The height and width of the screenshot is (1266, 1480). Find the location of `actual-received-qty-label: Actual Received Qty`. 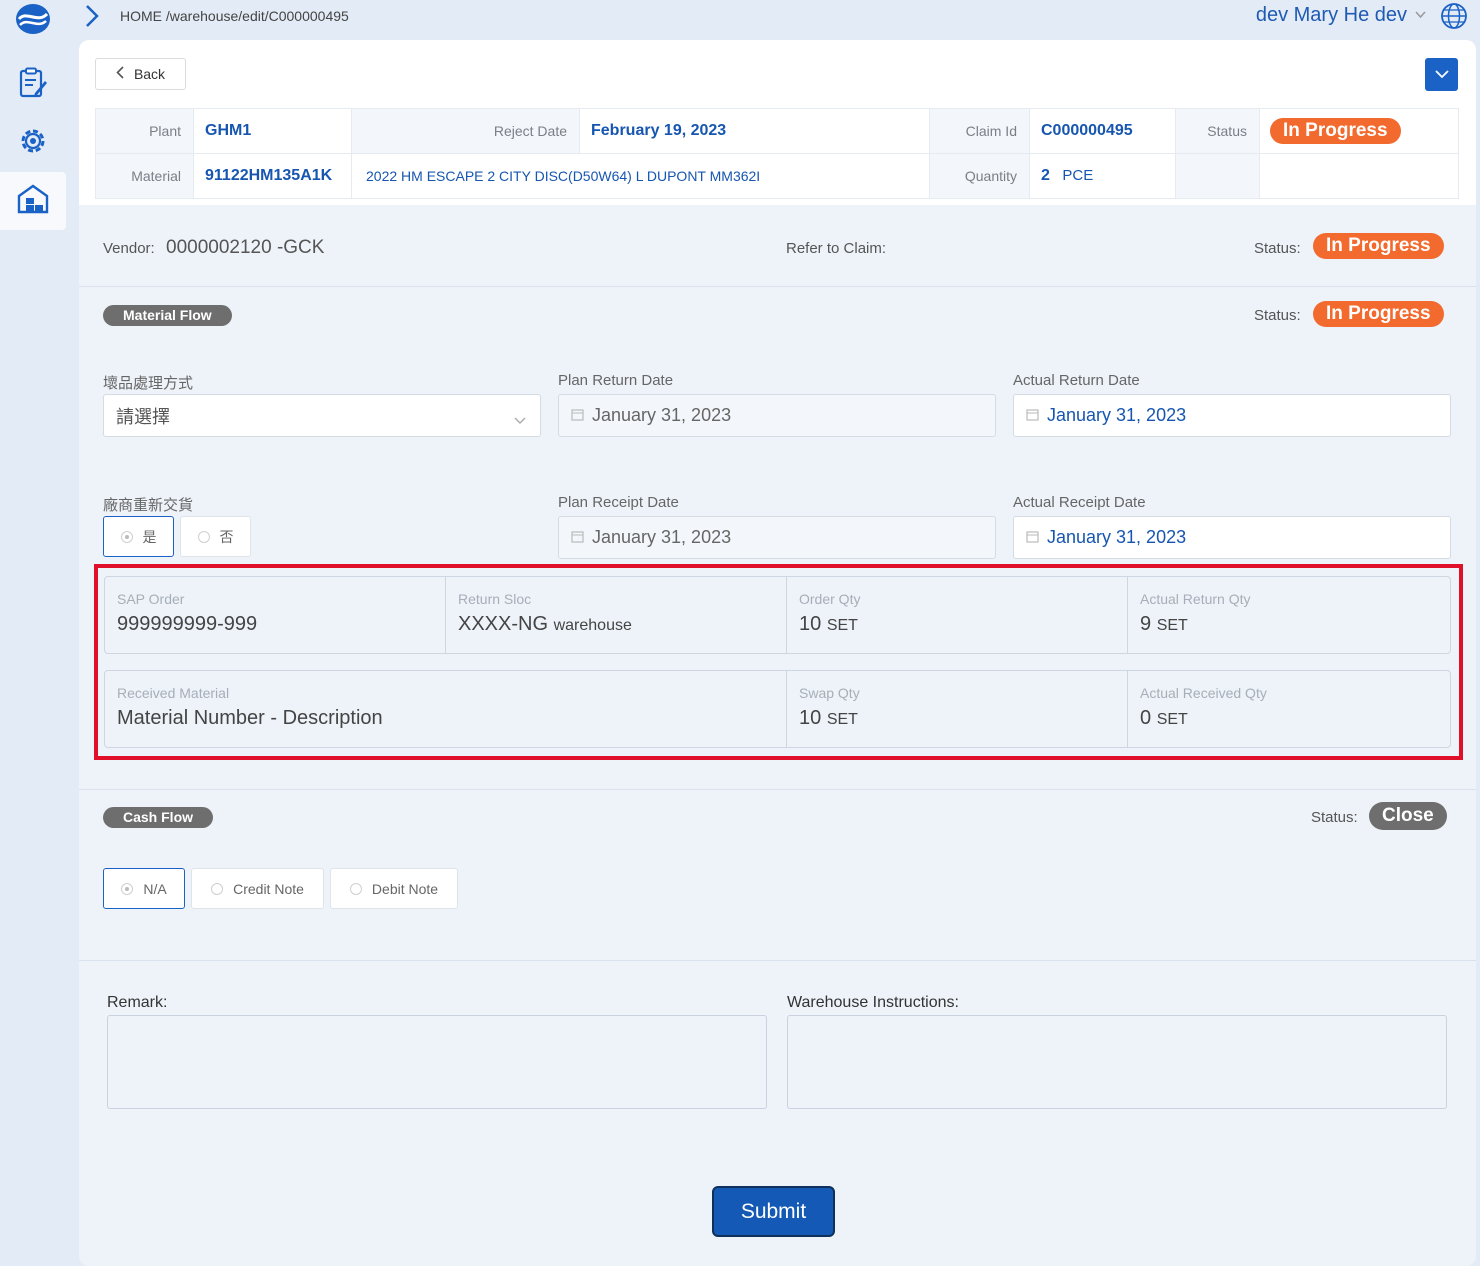

actual-received-qty-label: Actual Received Qty is located at coordinates (1203, 693).